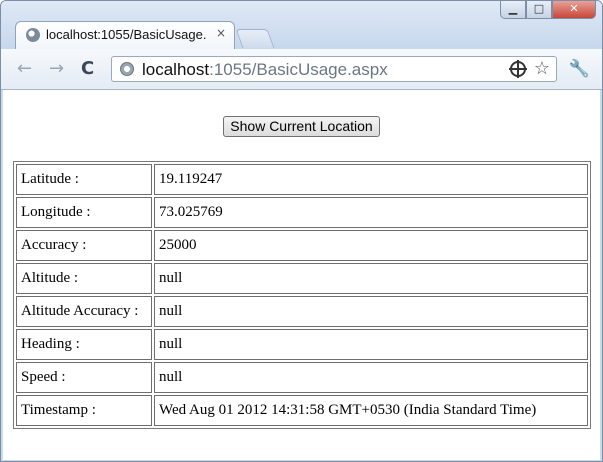 This screenshot has height=462, width=603. I want to click on star-icon: ☆, so click(542, 68).